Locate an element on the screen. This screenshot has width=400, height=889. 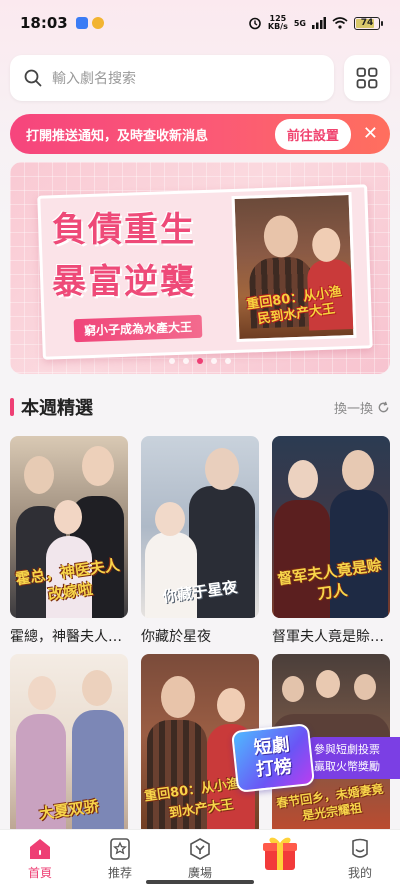
close-icon: ✕ is located at coordinates (370, 134).